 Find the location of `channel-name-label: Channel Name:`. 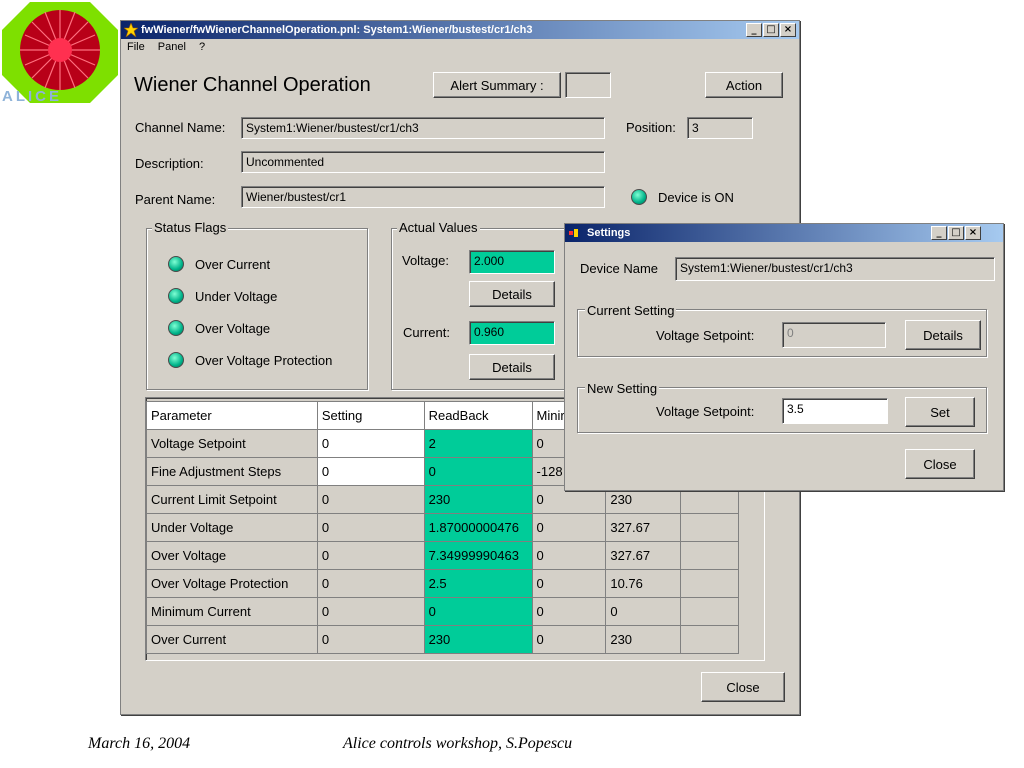

channel-name-label: Channel Name: is located at coordinates (180, 127).